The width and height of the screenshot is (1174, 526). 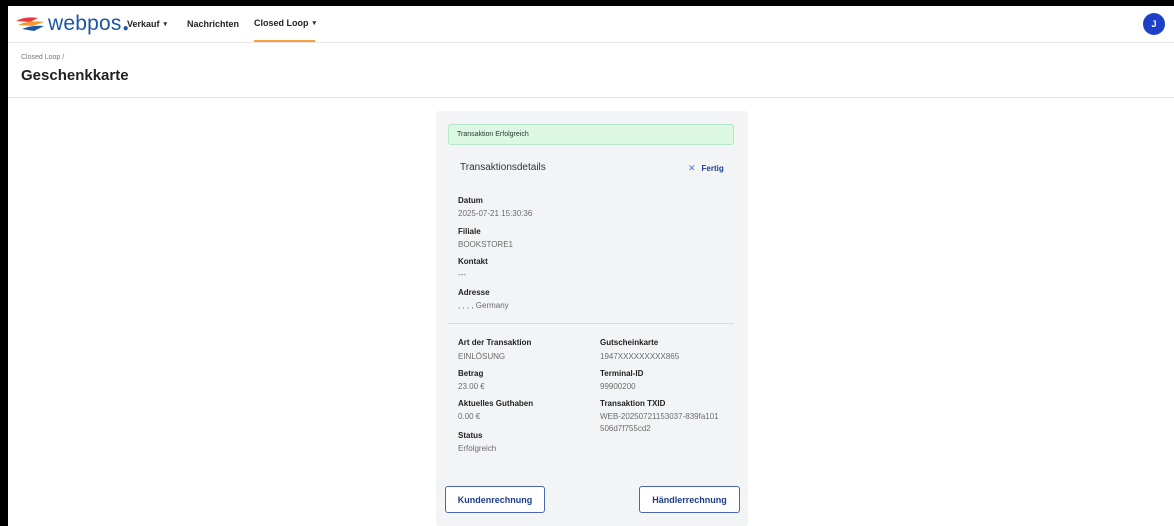 I want to click on webpos-logo: webpos ●, so click(x=72, y=24).